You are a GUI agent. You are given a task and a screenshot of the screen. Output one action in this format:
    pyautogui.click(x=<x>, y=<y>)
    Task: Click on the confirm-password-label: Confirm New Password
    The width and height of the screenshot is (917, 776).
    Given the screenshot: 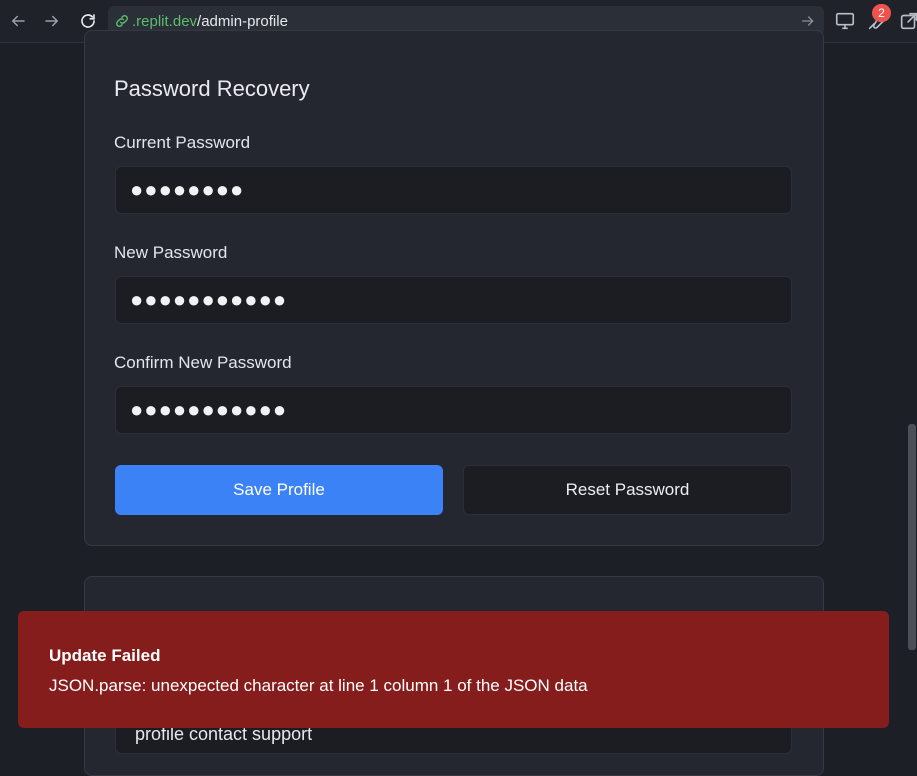 What is the action you would take?
    pyautogui.click(x=203, y=362)
    